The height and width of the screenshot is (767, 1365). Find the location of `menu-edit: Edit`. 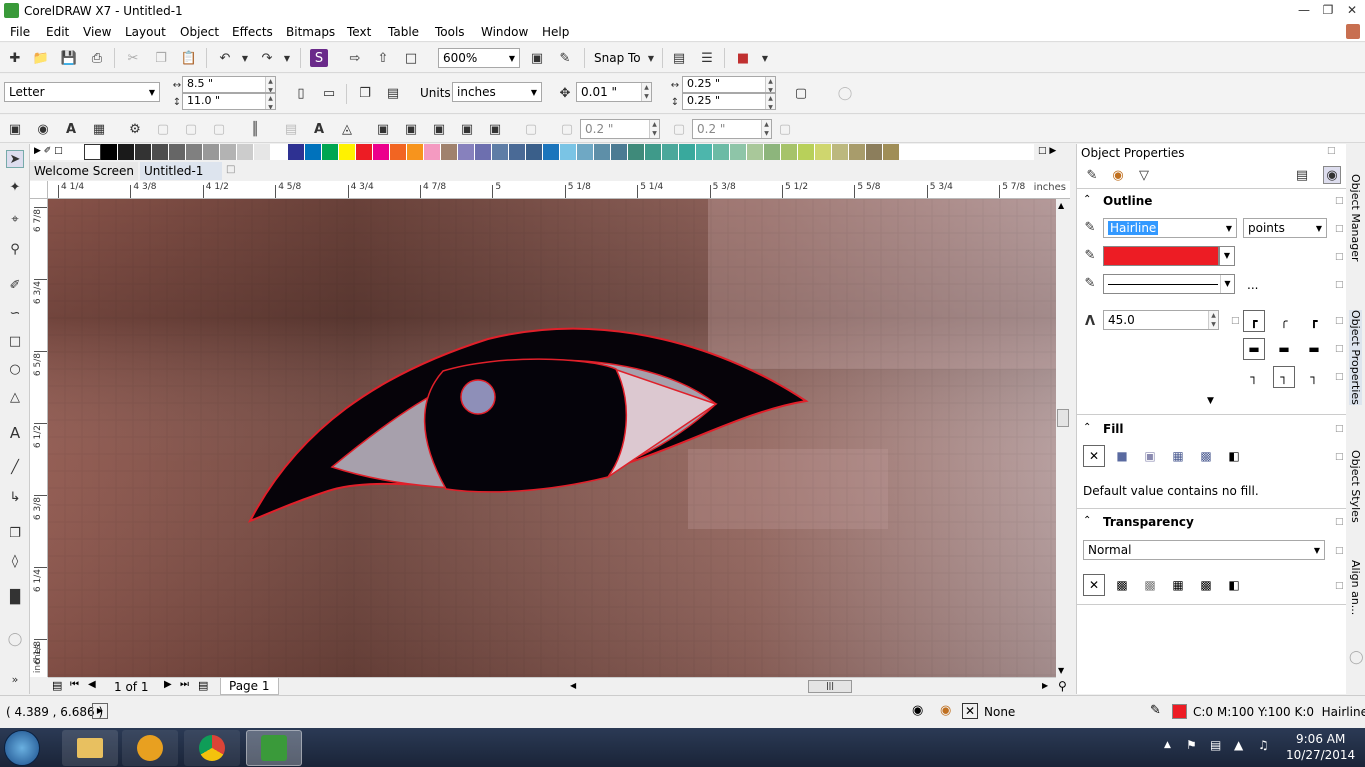

menu-edit: Edit is located at coordinates (57, 32).